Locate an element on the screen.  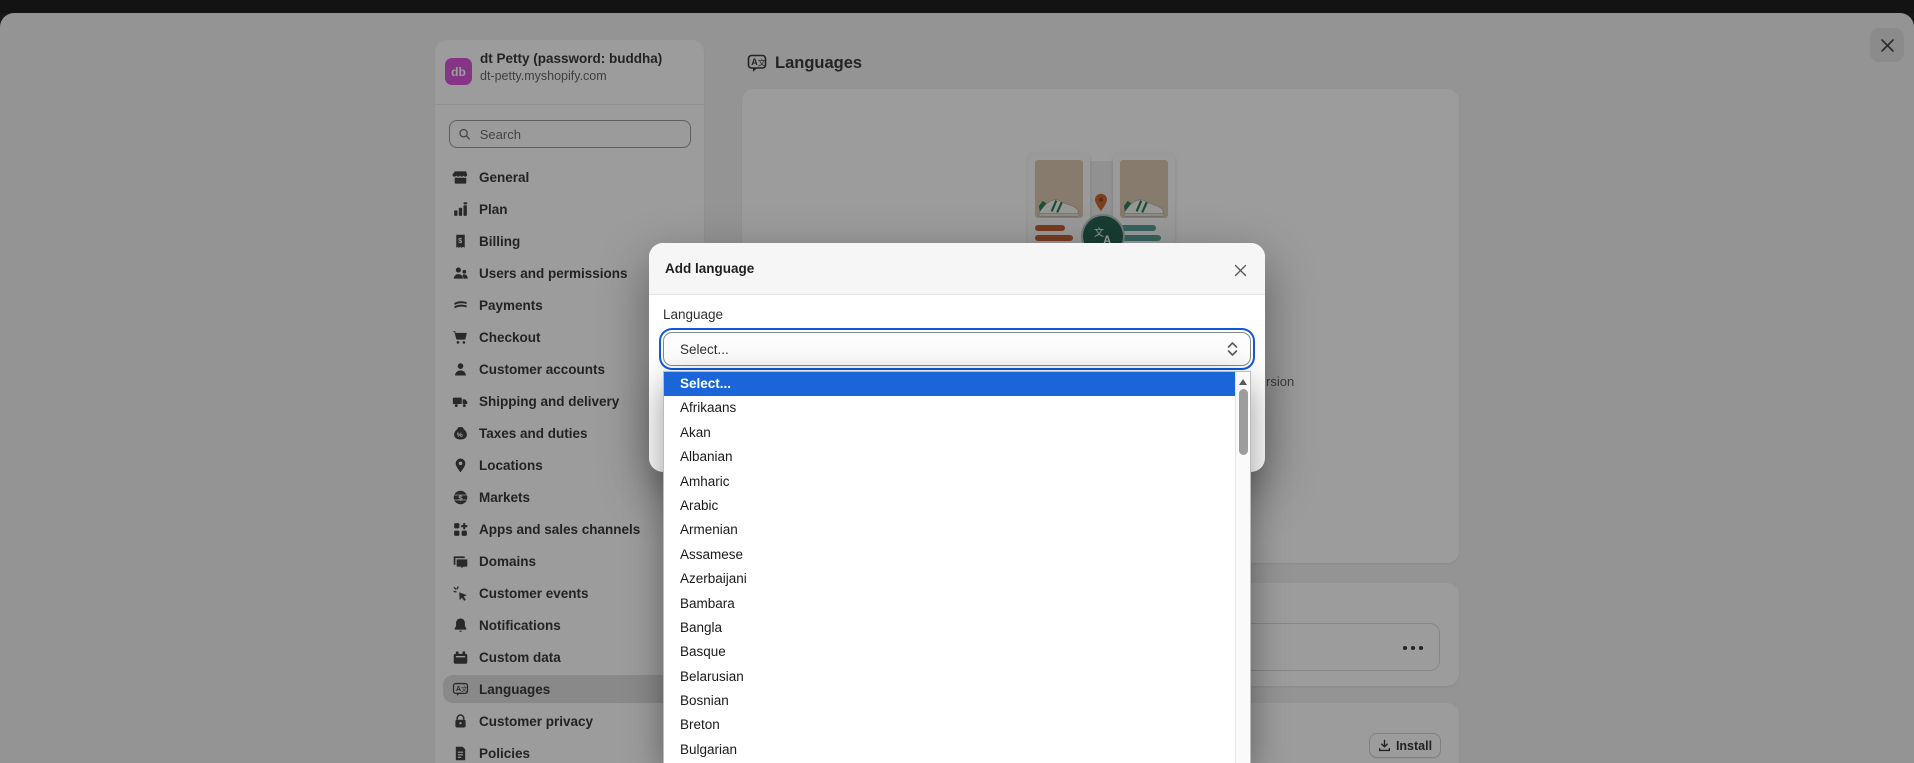
modal-header: Add language is located at coordinates (957, 269).